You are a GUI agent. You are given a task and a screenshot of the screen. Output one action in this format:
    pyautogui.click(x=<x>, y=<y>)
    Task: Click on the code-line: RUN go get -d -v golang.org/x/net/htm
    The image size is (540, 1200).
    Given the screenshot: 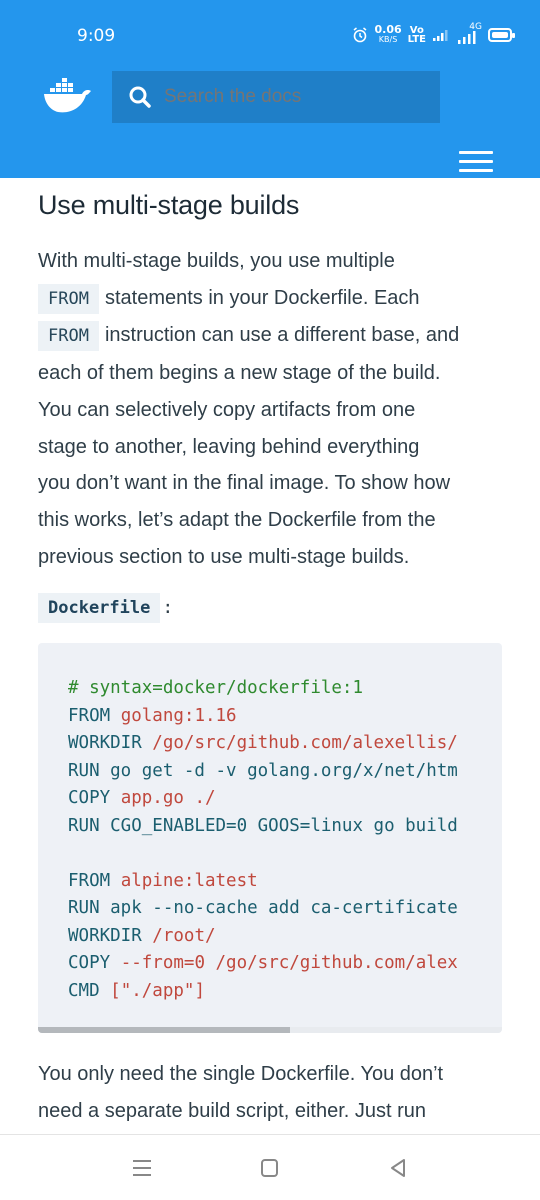 What is the action you would take?
    pyautogui.click(x=263, y=772)
    